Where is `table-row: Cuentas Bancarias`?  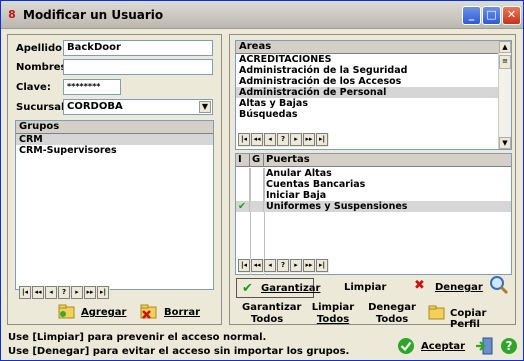
table-row: Cuentas Bancarias is located at coordinates (373, 184).